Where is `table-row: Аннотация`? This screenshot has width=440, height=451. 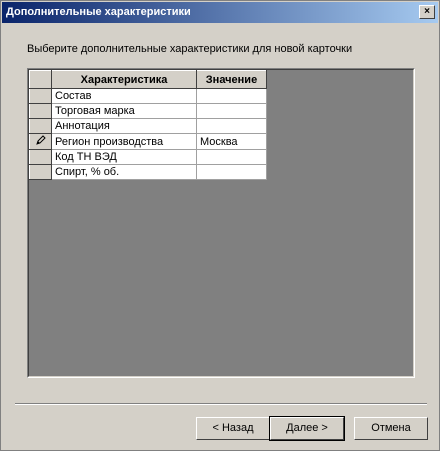 table-row: Аннотация is located at coordinates (148, 126).